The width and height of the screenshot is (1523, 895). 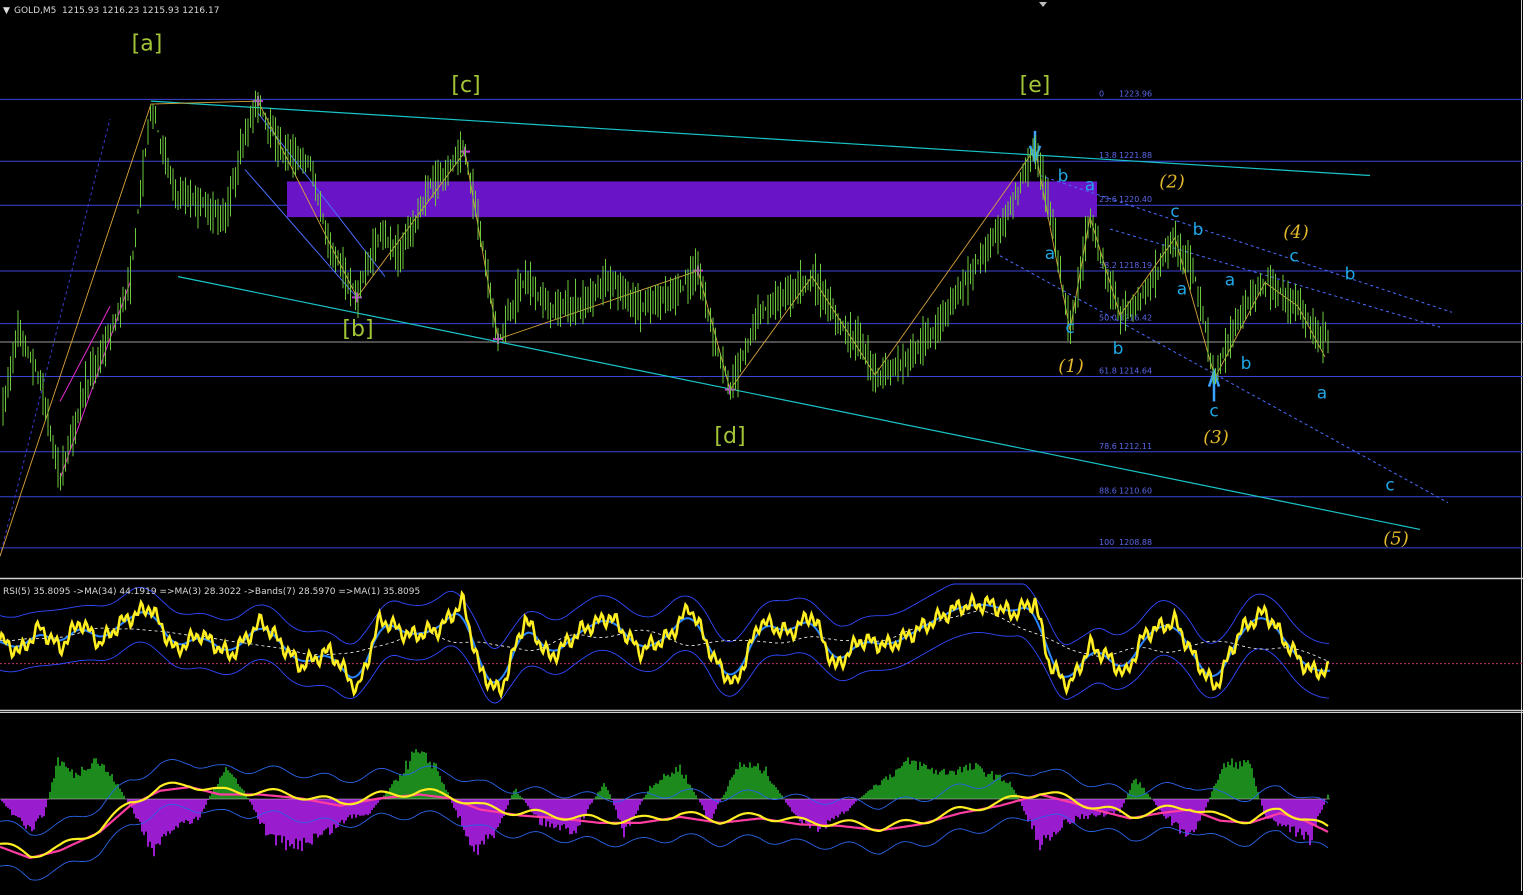 What do you see at coordinates (1106, 542) in the screenshot?
I see `fib-ratio: 100` at bounding box center [1106, 542].